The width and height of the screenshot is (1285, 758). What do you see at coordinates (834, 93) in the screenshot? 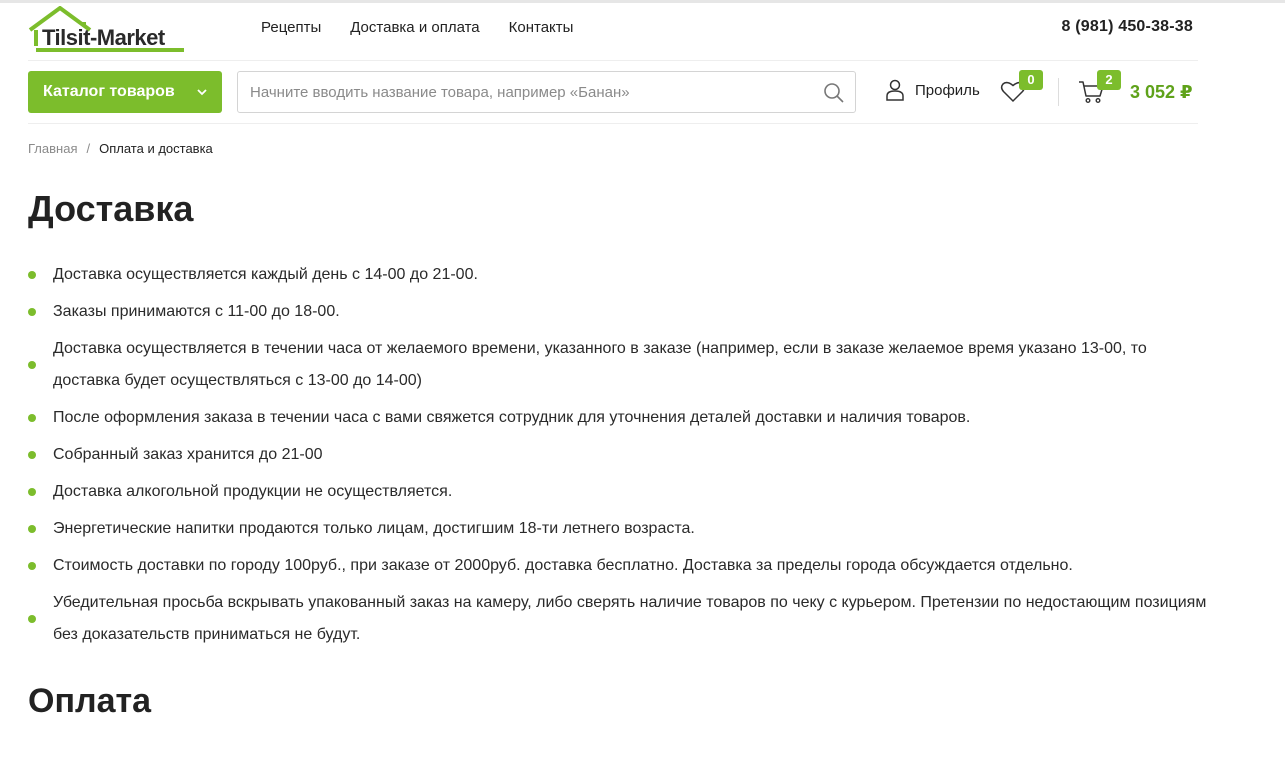
I see `search-icon` at bounding box center [834, 93].